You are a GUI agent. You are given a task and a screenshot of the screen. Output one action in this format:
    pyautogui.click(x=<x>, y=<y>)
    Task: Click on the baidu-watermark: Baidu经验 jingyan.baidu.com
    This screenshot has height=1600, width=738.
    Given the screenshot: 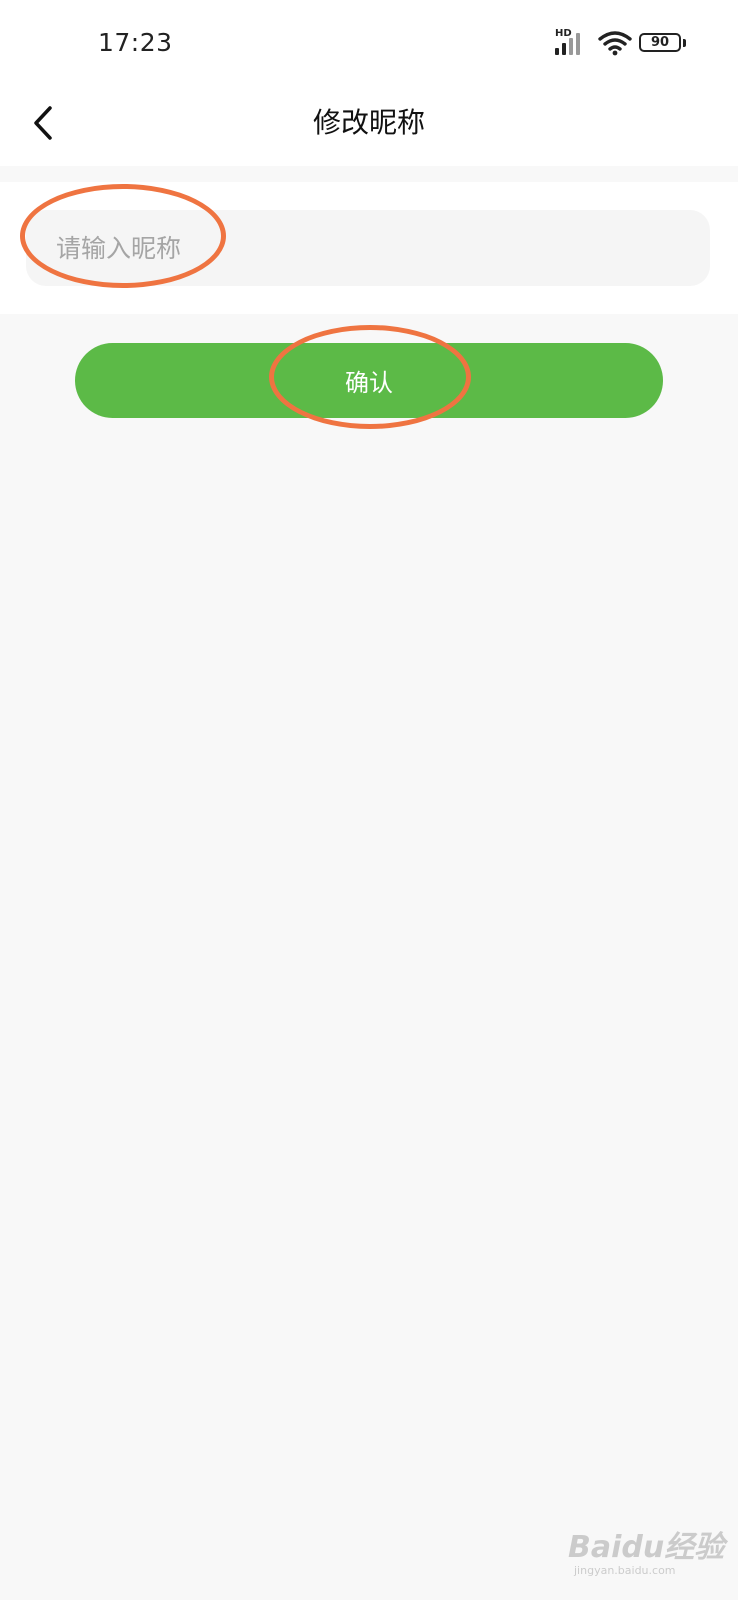 What is the action you would take?
    pyautogui.click(x=646, y=1549)
    